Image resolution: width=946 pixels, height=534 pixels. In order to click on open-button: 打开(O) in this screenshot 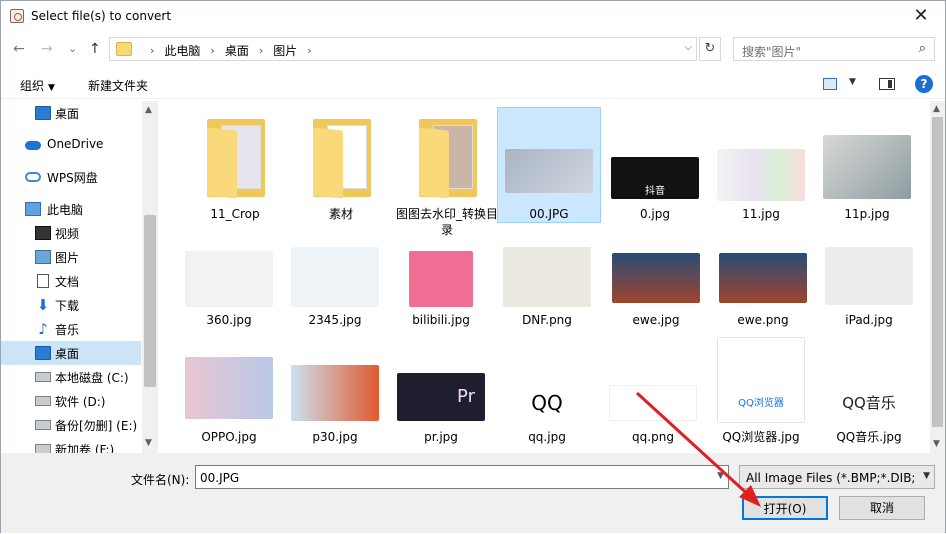, I will do `click(785, 508)`.